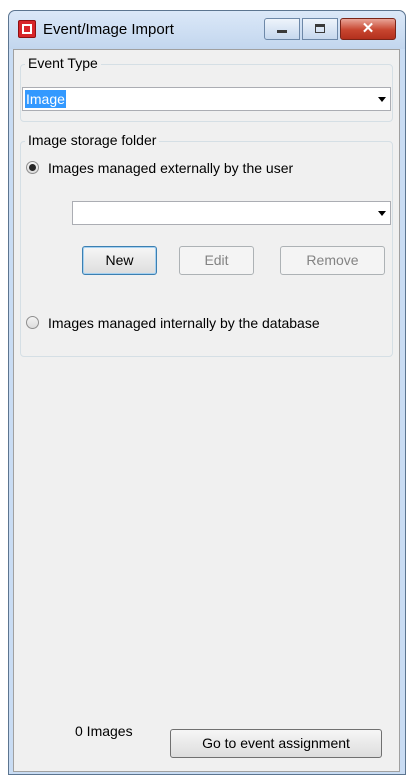 This screenshot has height=775, width=409. Describe the element at coordinates (27, 29) in the screenshot. I see `app-icon` at that location.